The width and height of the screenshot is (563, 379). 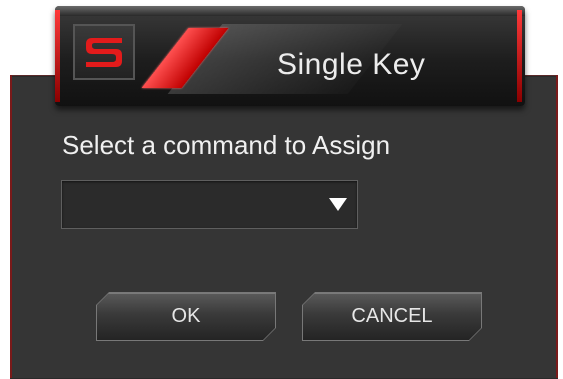 I want to click on command-prompt-label: Select a command to Assign, so click(x=226, y=145).